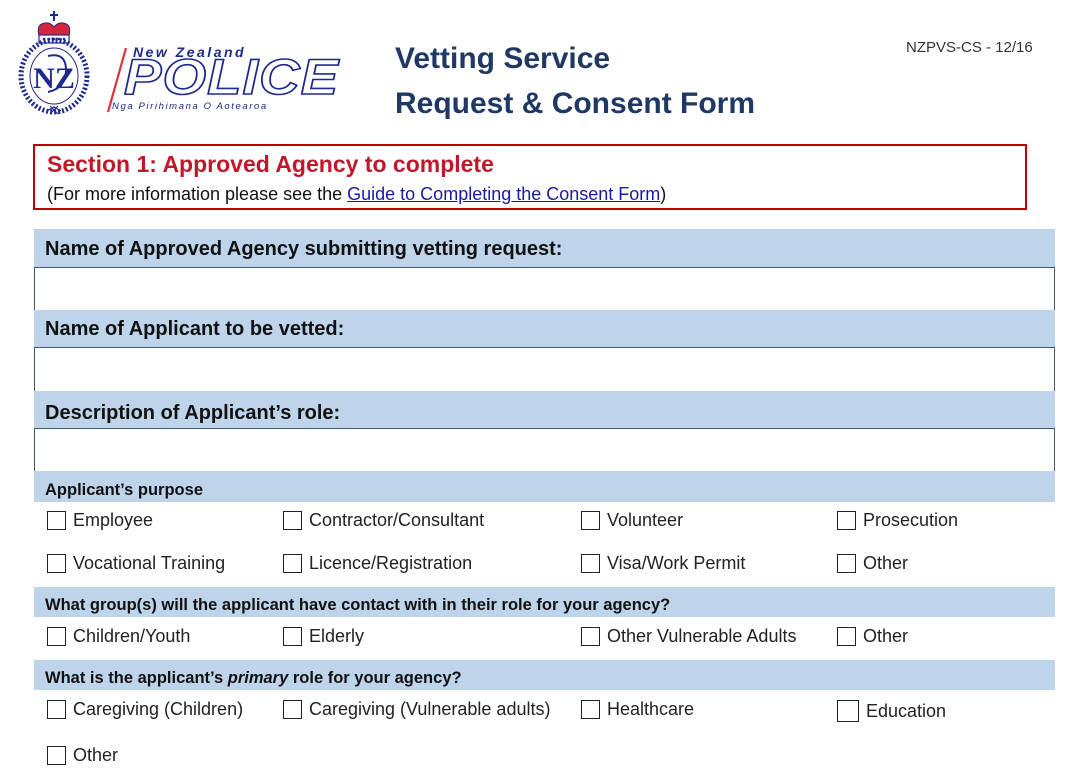  I want to click on heading-suffix: role for your agency?, so click(375, 678).